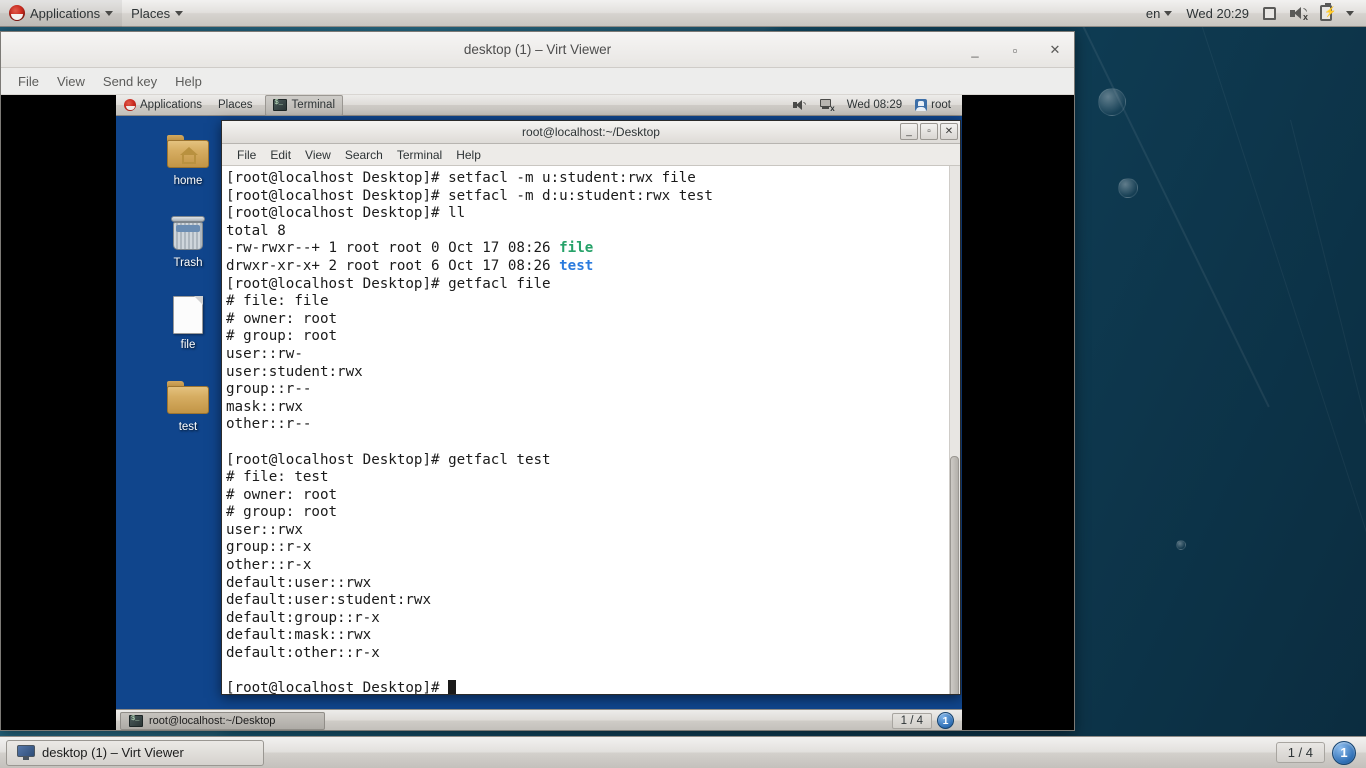 The image size is (1366, 768). What do you see at coordinates (591, 132) in the screenshot?
I see `terminal-titlebar: root@localhost:~/Desktop _ ▫ ✕` at bounding box center [591, 132].